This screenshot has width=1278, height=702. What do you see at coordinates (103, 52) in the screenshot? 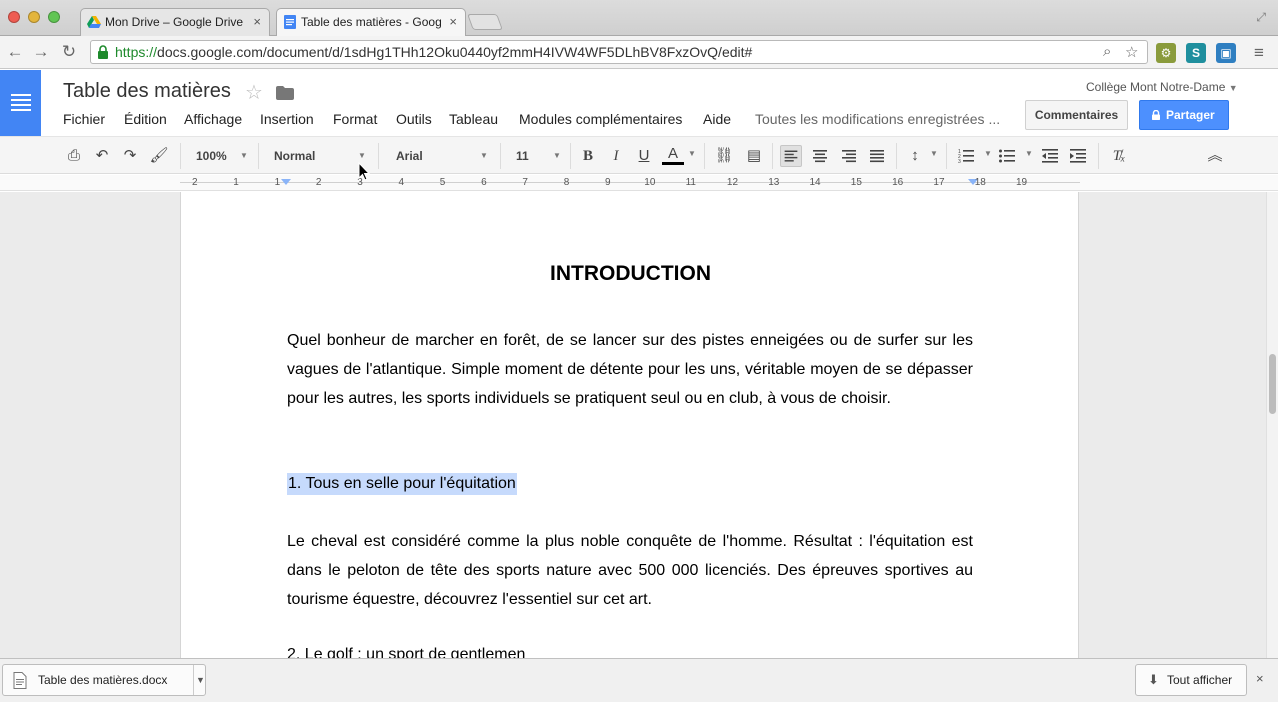
I see `secure-lock-icon` at bounding box center [103, 52].